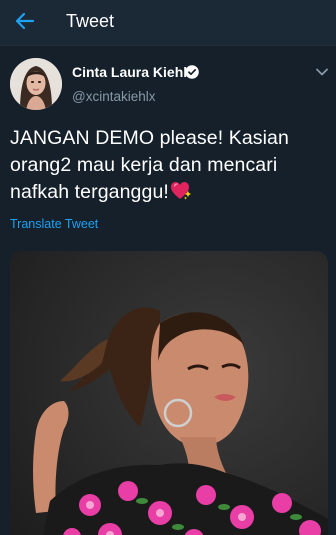 The width and height of the screenshot is (336, 535). Describe the element at coordinates (129, 72) in the screenshot. I see `author-name: Cinta Laura Kiehl` at that location.